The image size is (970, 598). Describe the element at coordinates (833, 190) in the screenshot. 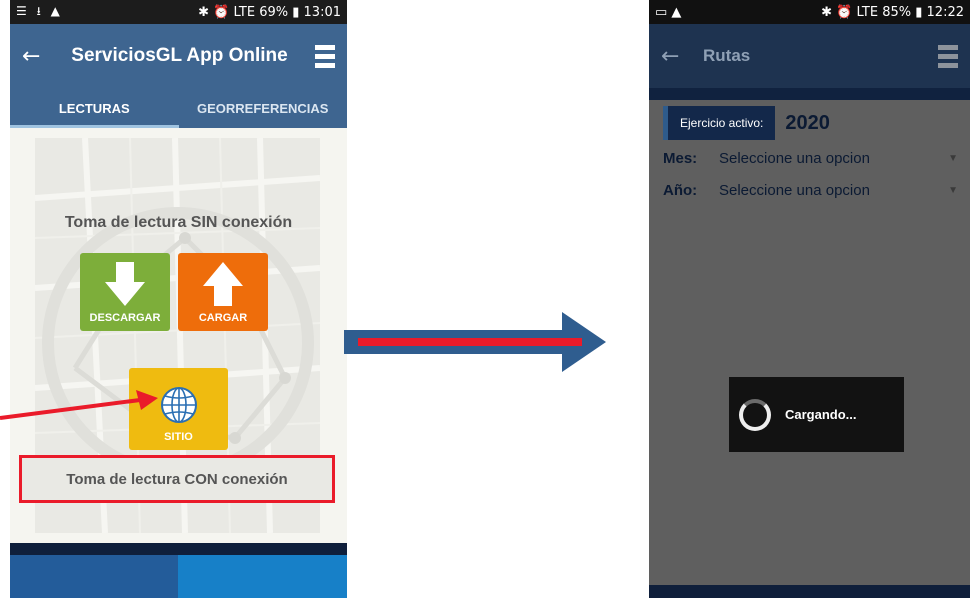

I see `year-value: Seleccione una opcion` at that location.